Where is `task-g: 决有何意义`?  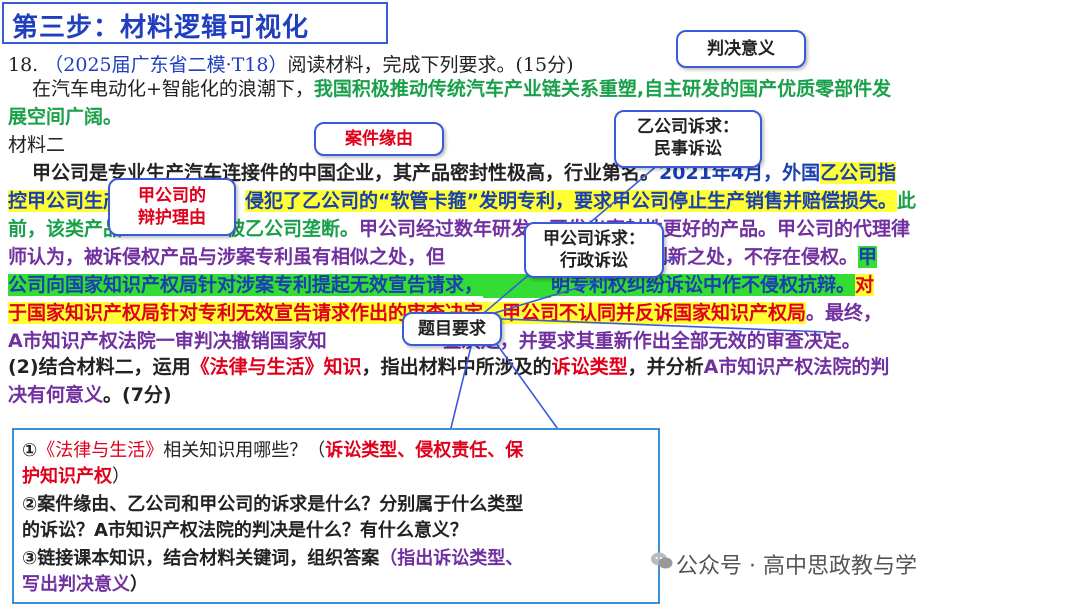
task-g: 决有何意义 is located at coordinates (56, 395).